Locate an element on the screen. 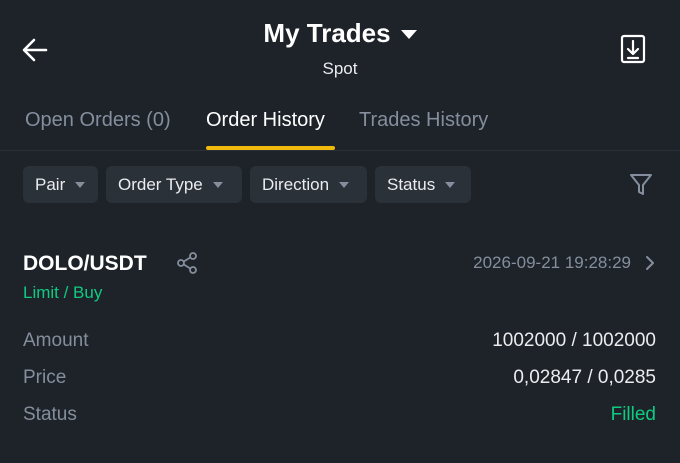 The width and height of the screenshot is (680, 463). order-pair: DOLO/USDT is located at coordinates (85, 263).